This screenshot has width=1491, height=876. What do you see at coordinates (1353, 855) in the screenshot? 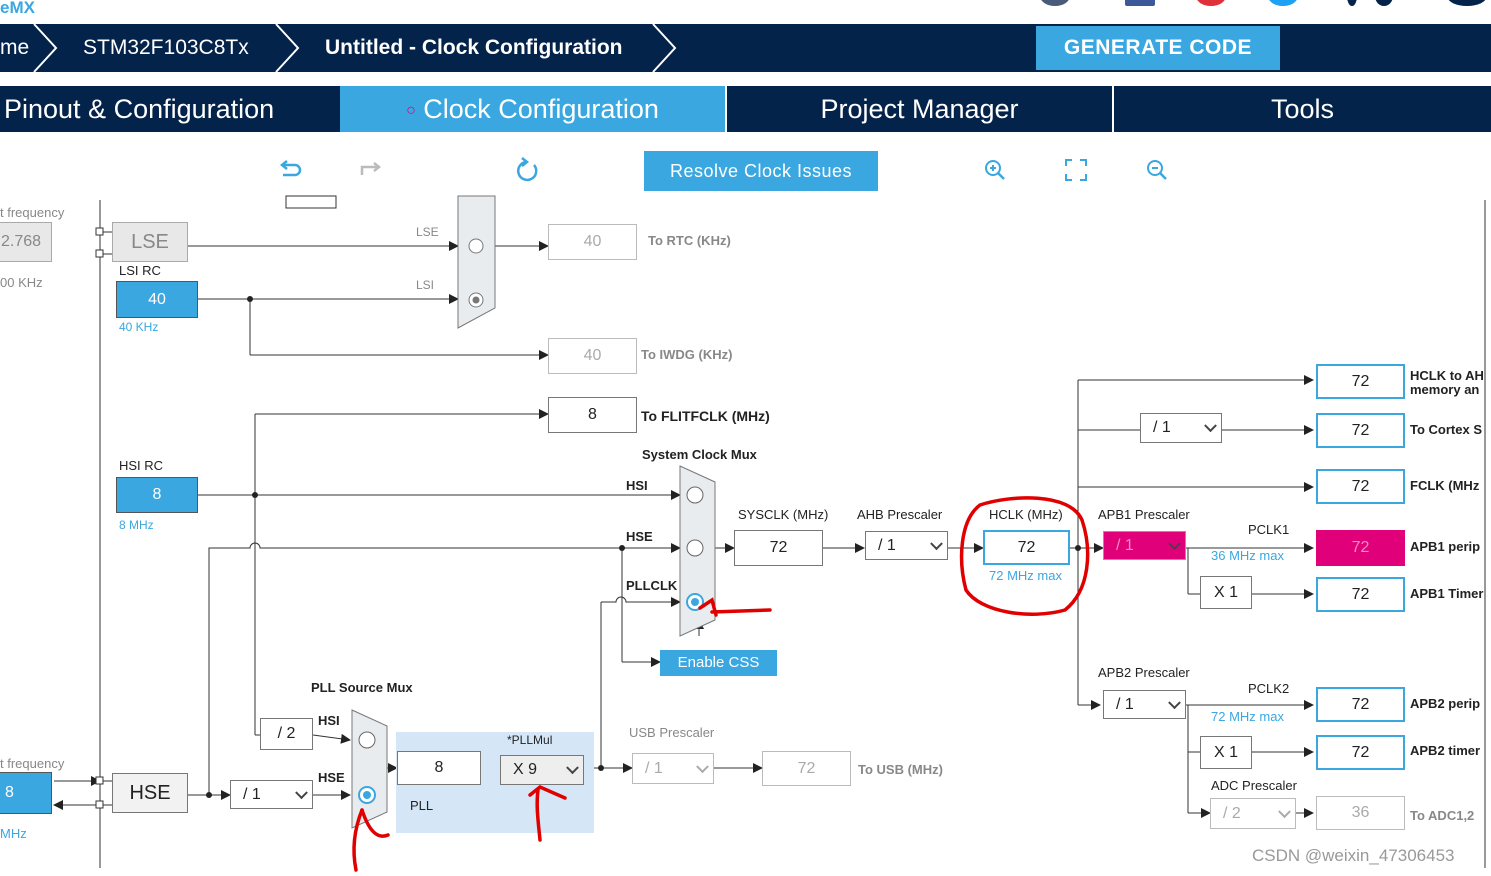
I see `watermark: CSDN @weixin_47306453` at bounding box center [1353, 855].